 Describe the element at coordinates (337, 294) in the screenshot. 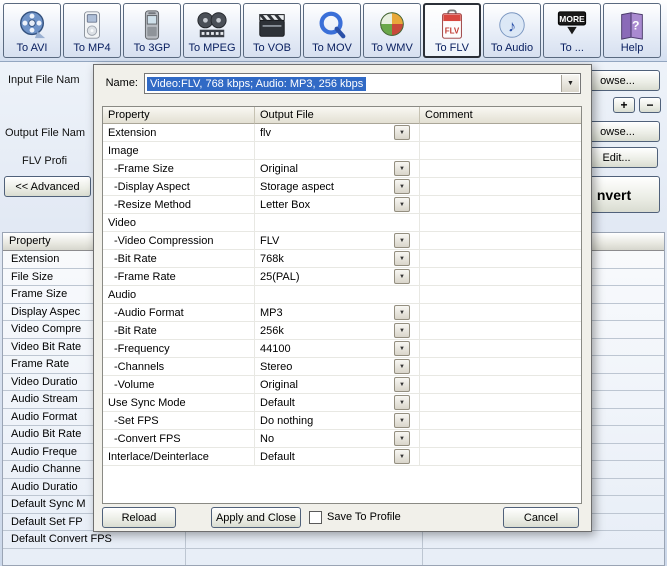

I see `property-value-cell` at that location.